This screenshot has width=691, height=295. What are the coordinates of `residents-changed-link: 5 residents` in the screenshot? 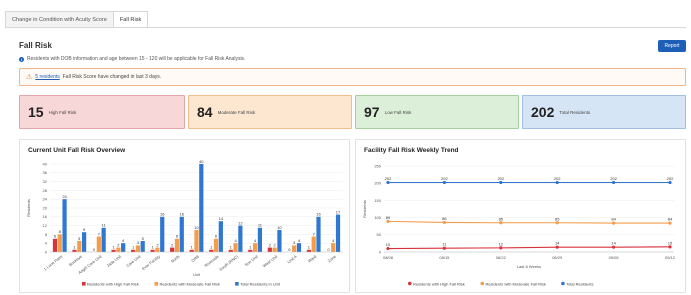 It's located at (47, 77).